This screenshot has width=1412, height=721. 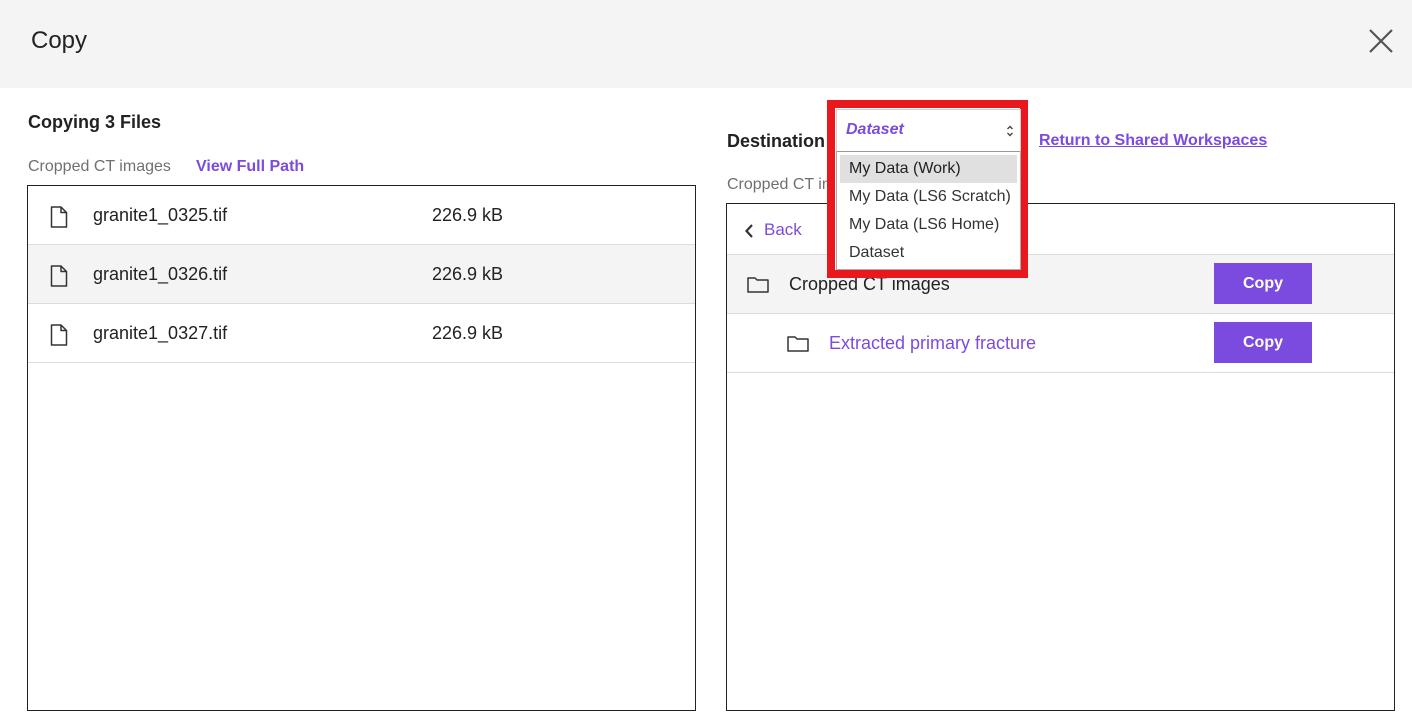 What do you see at coordinates (776, 141) in the screenshot?
I see `destination-label: Destination` at bounding box center [776, 141].